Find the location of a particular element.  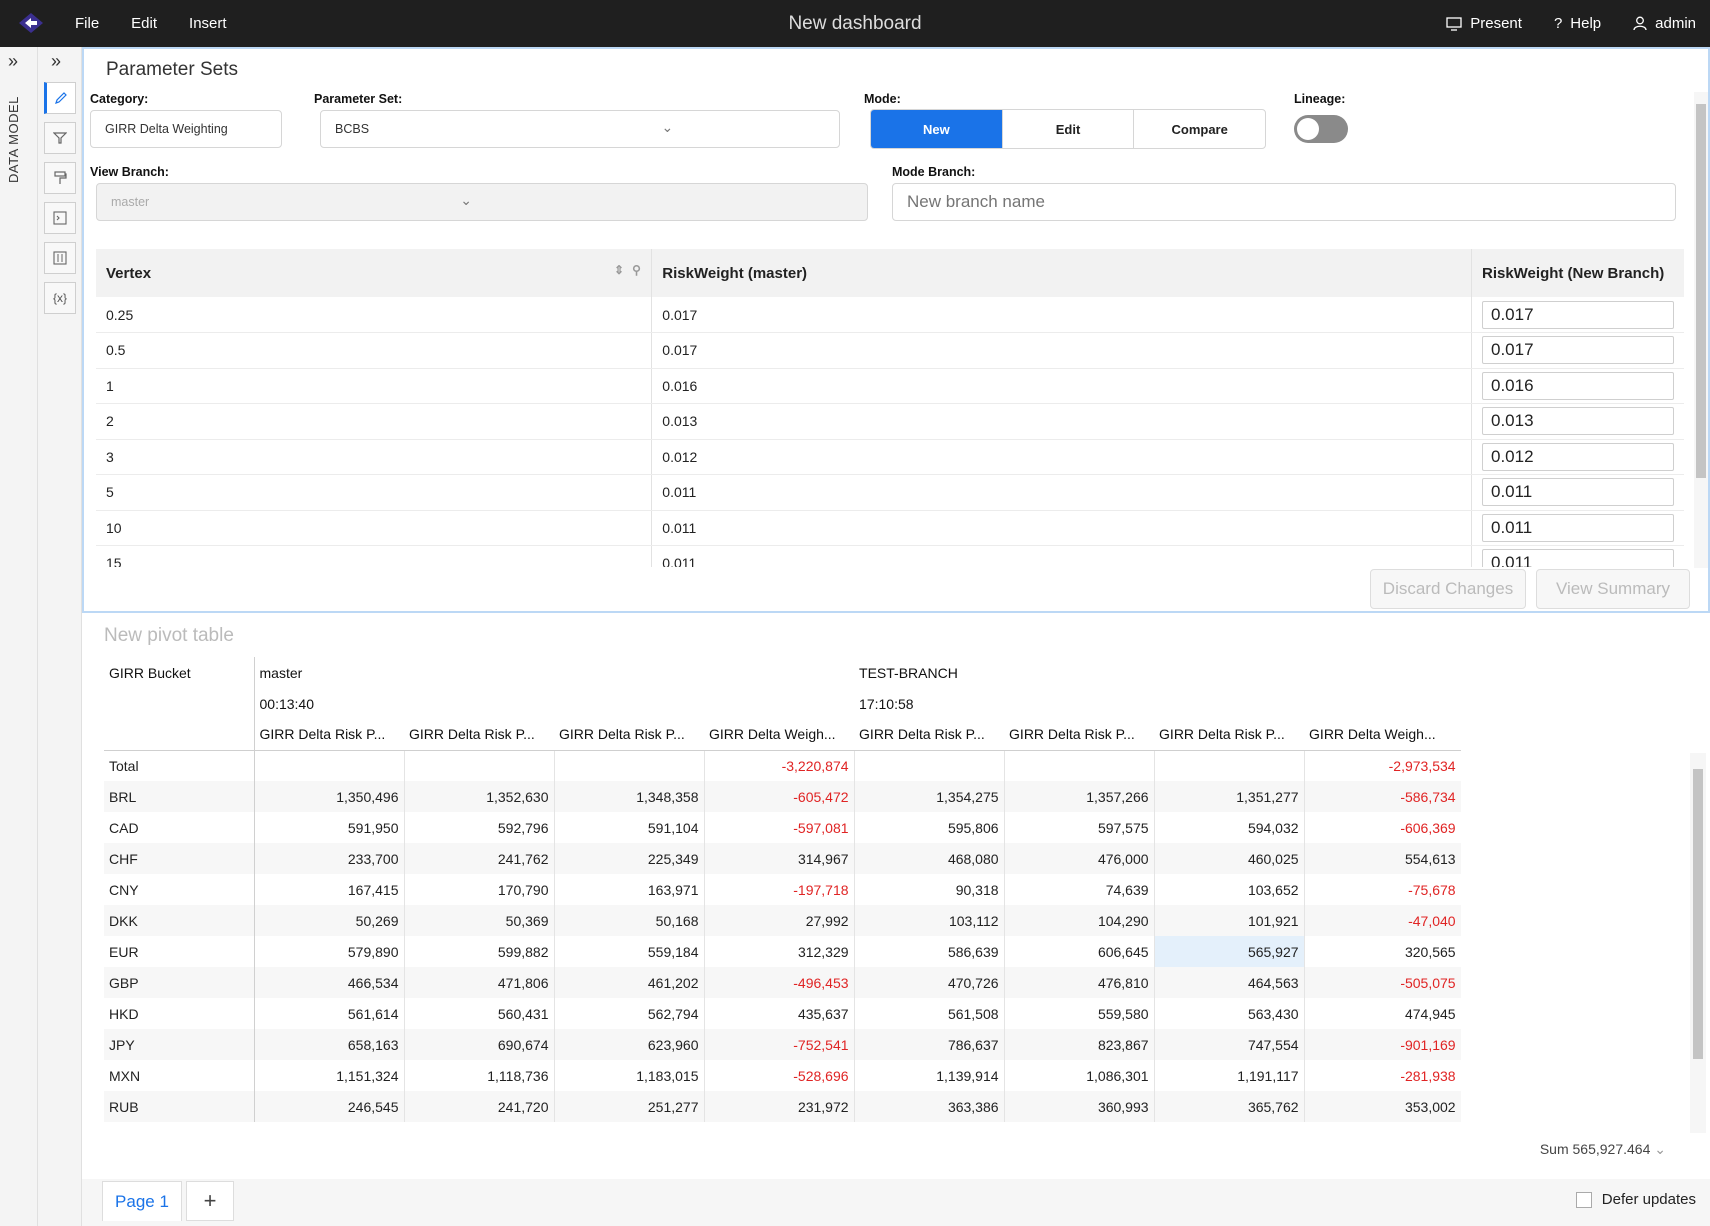

defer-updates: Defer updates is located at coordinates (1635, 1199).